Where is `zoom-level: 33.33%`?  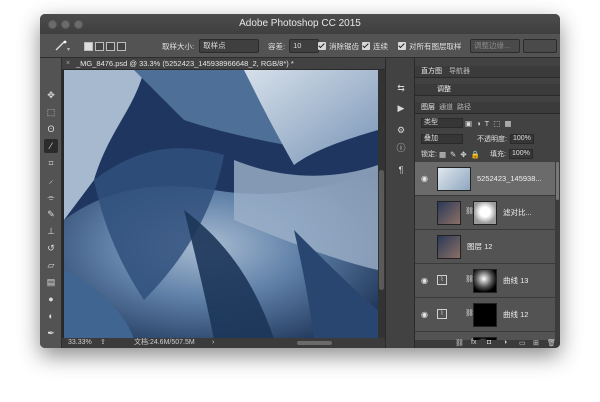 zoom-level: 33.33% is located at coordinates (80, 343).